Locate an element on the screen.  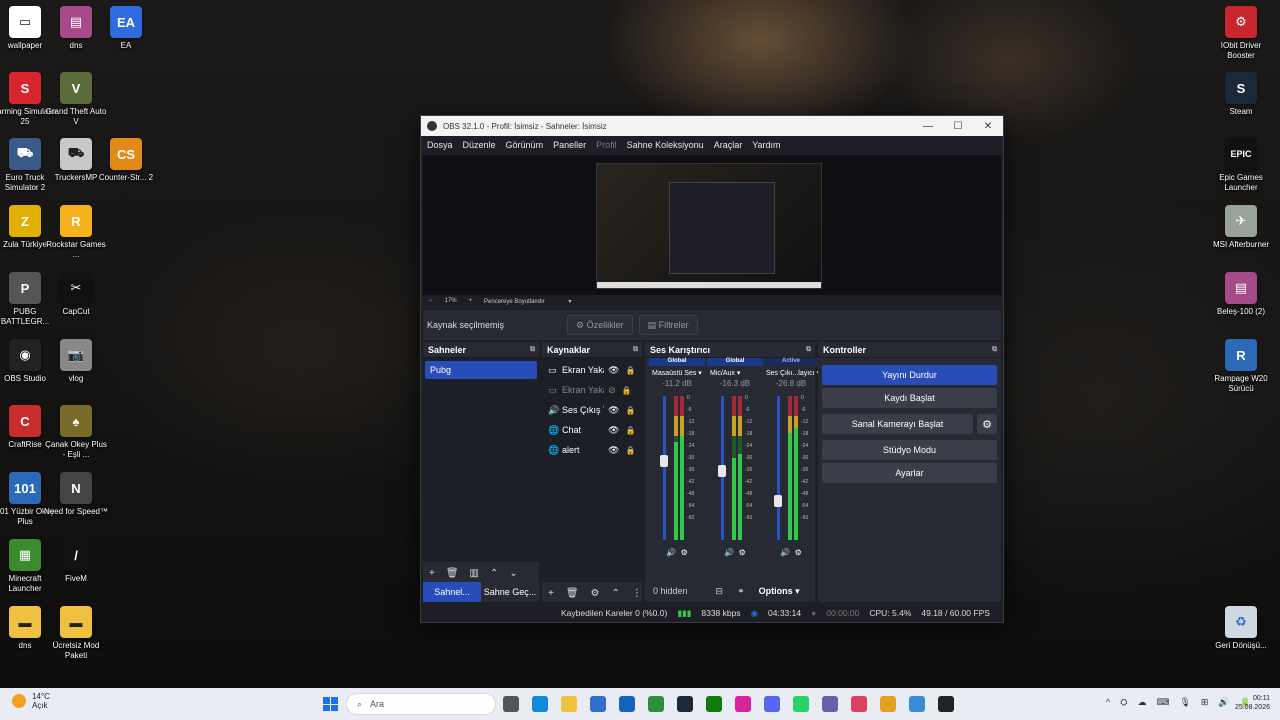
taskbar-app-obs-icon is located at coordinates (946, 704).